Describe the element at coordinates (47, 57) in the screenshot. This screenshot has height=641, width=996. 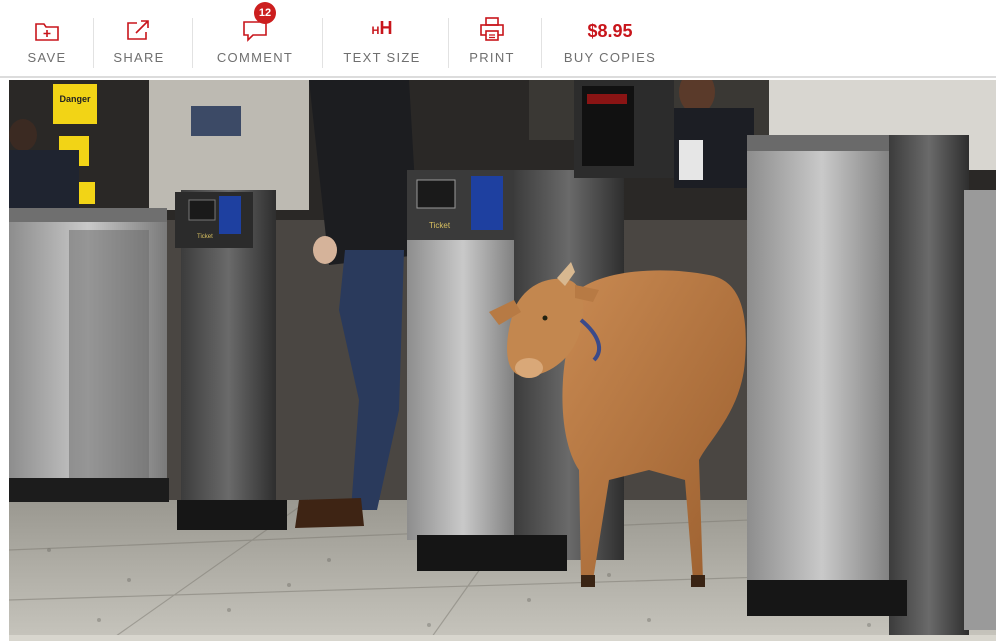
I see `save-label: SAVE` at that location.